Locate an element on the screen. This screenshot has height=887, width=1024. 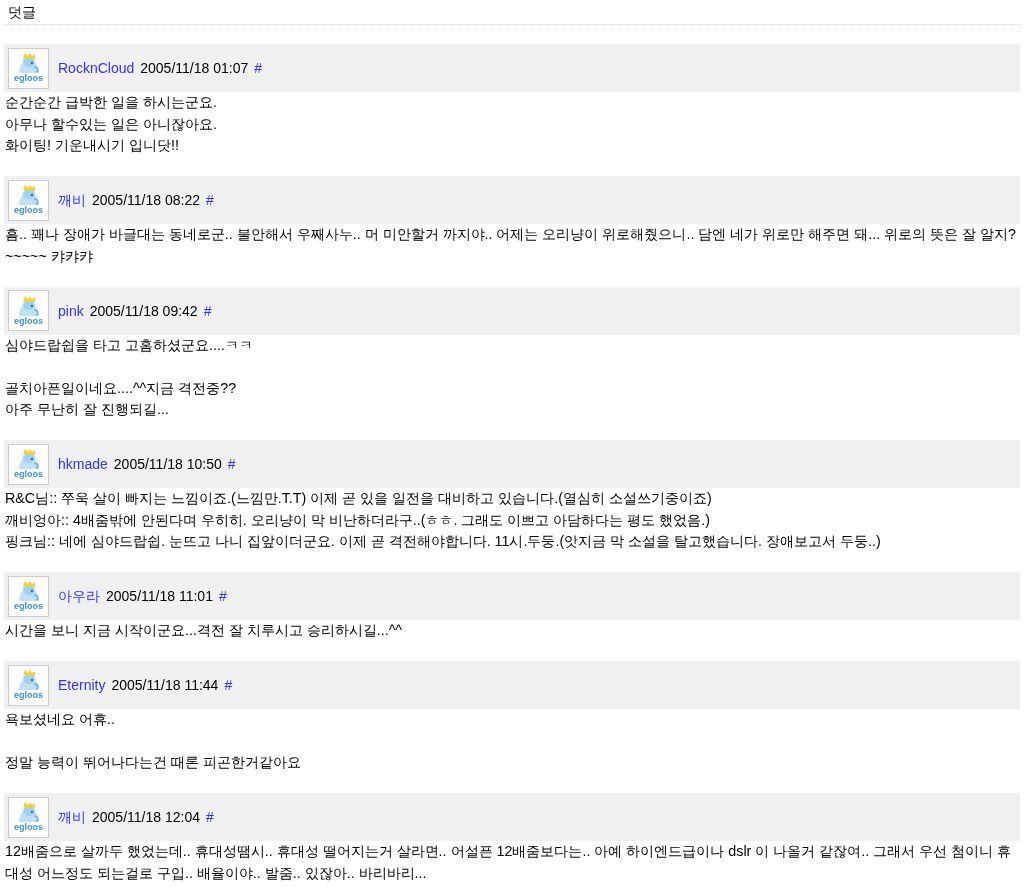
comment-date: 2005/11/18 08:22 is located at coordinates (146, 200).